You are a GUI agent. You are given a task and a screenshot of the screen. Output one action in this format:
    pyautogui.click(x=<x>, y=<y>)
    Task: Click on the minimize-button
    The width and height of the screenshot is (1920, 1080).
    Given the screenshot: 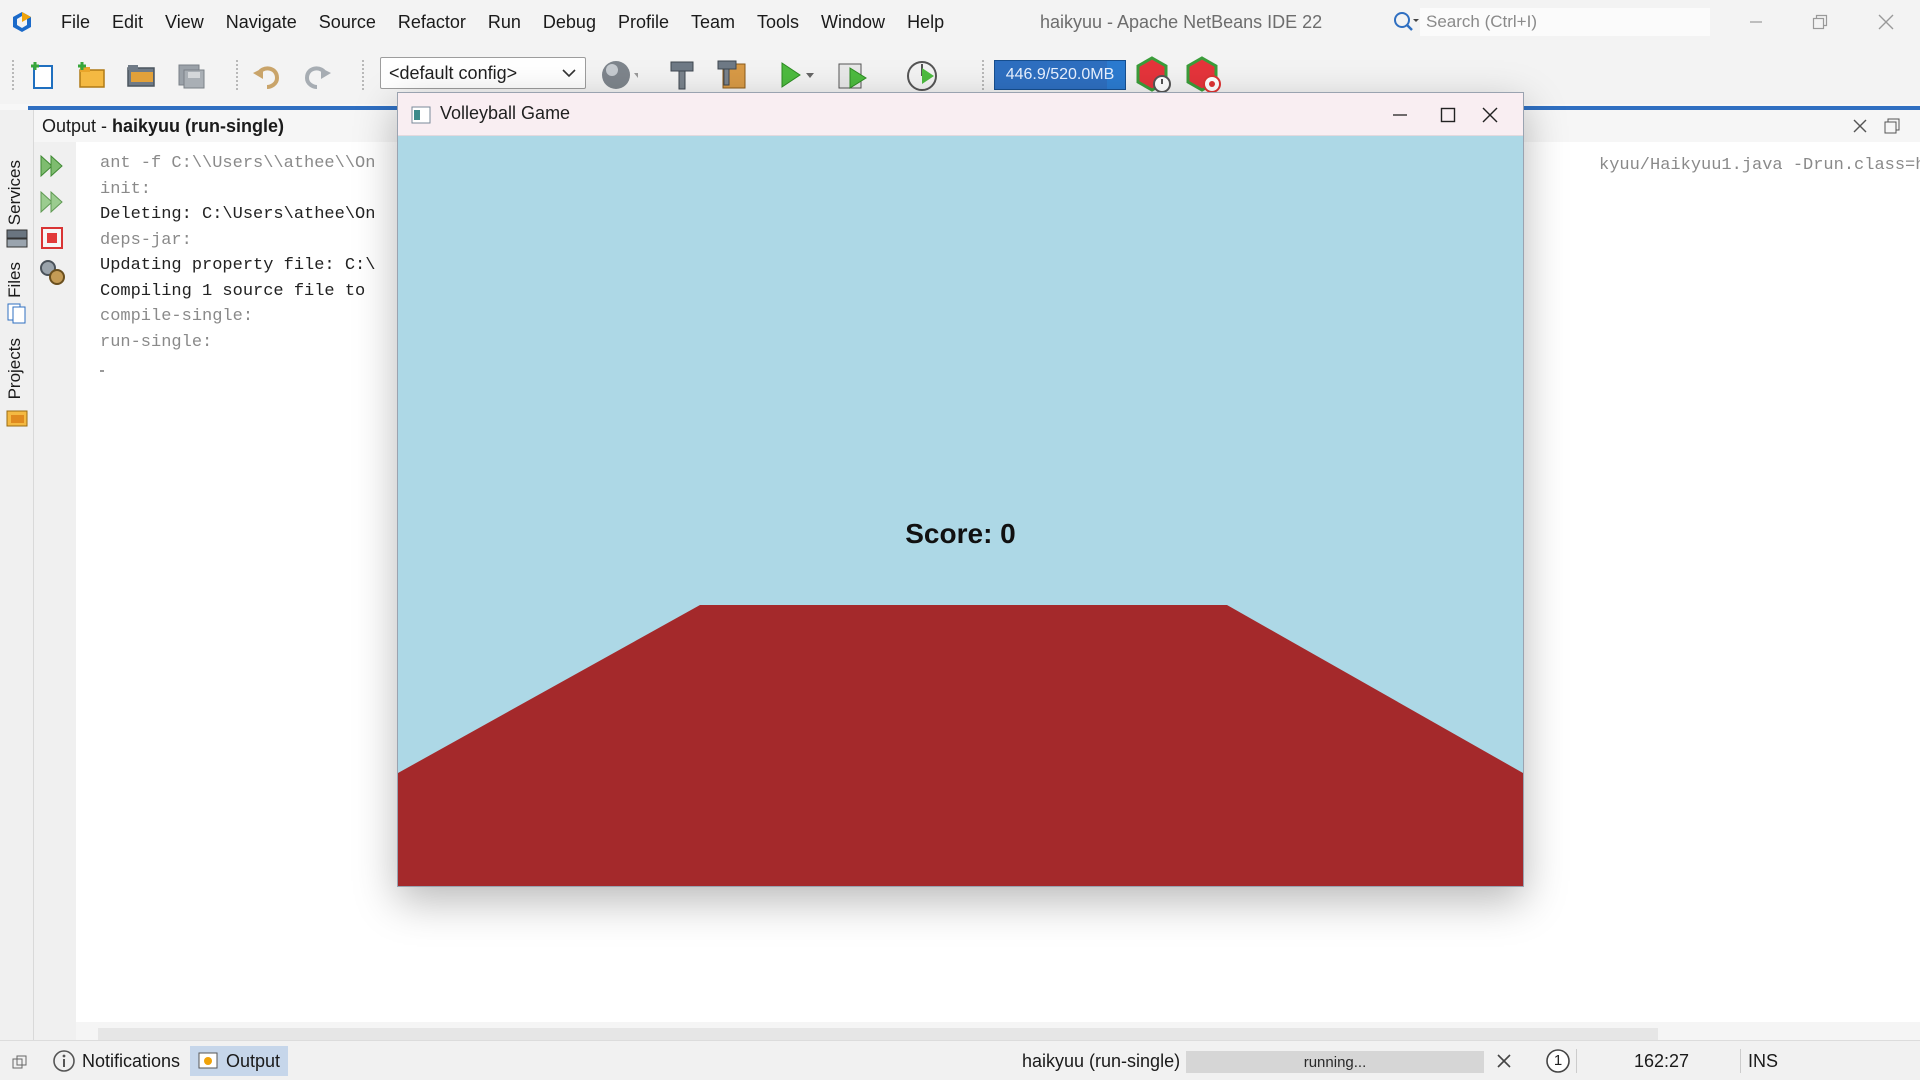 What is the action you would take?
    pyautogui.click(x=1756, y=22)
    